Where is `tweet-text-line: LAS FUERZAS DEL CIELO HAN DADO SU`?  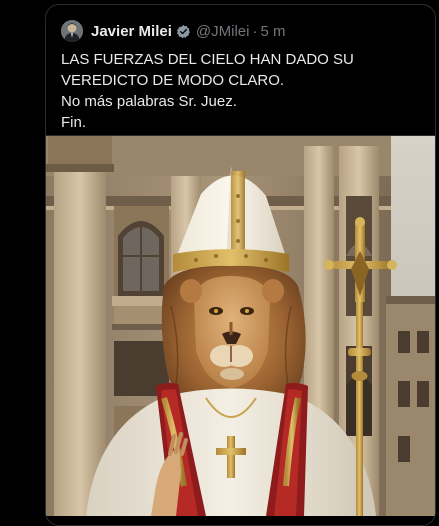 tweet-text-line: LAS FUERZAS DEL CIELO HAN DADO SU is located at coordinates (207, 59).